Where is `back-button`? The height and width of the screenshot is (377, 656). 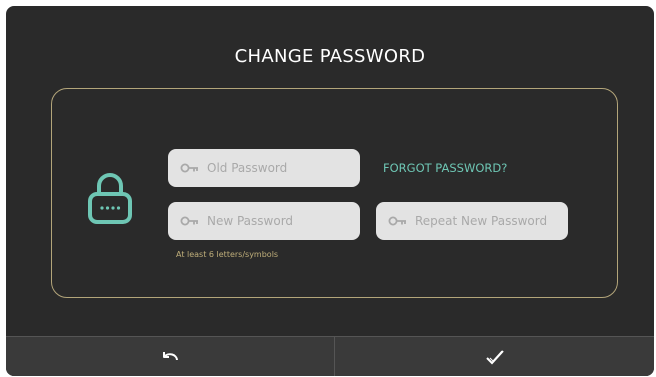
back-button is located at coordinates (170, 356).